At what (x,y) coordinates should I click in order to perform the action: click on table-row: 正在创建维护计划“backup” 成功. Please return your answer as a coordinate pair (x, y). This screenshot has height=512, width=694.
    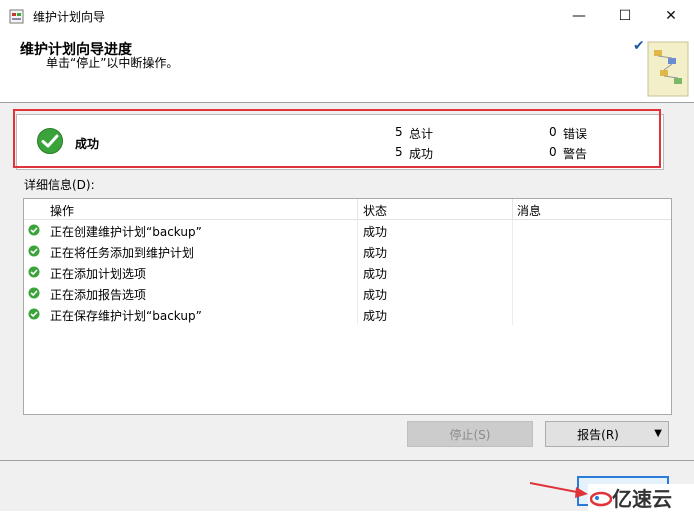
    Looking at the image, I should click on (347, 230).